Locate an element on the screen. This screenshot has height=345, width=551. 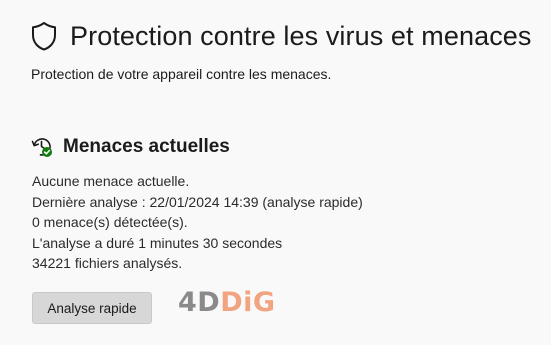
files-scanned-text: 34221 fichiers analysés. is located at coordinates (107, 263).